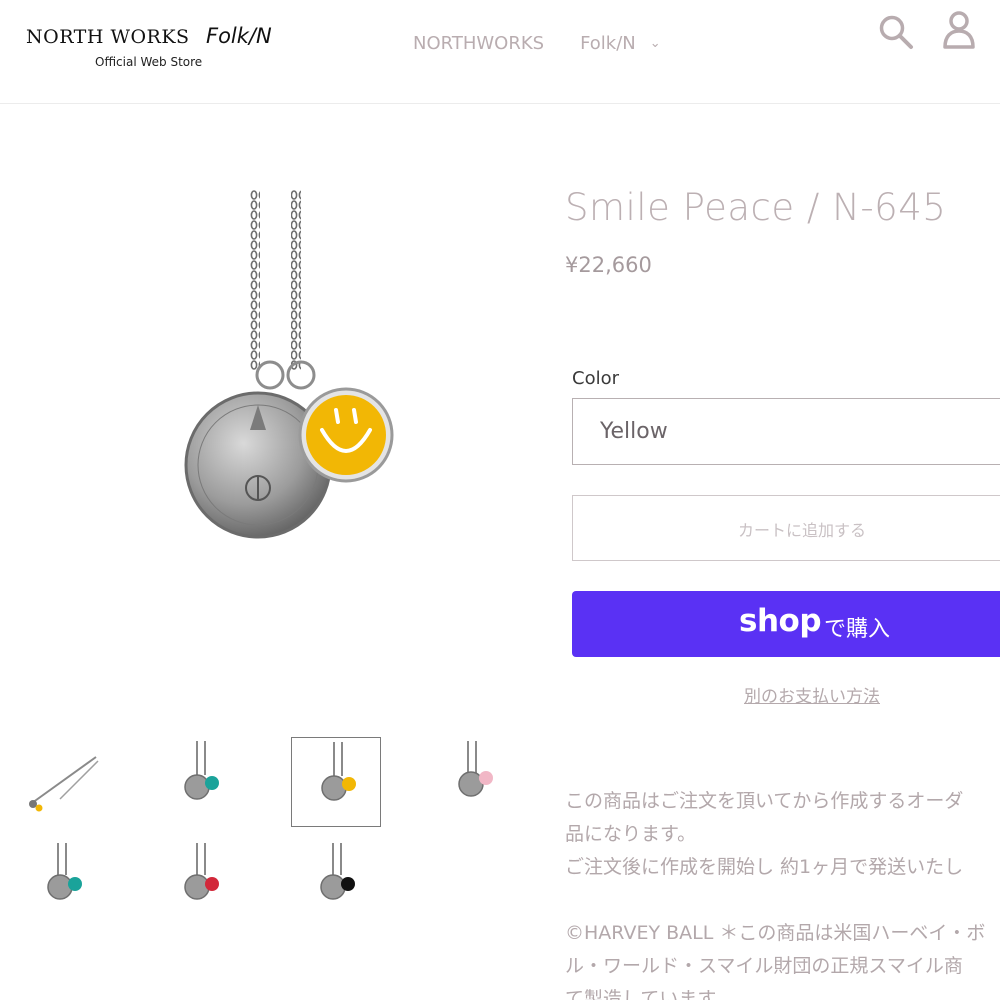  What do you see at coordinates (756, 207) in the screenshot?
I see `product-title: Smile Peace / N-645` at bounding box center [756, 207].